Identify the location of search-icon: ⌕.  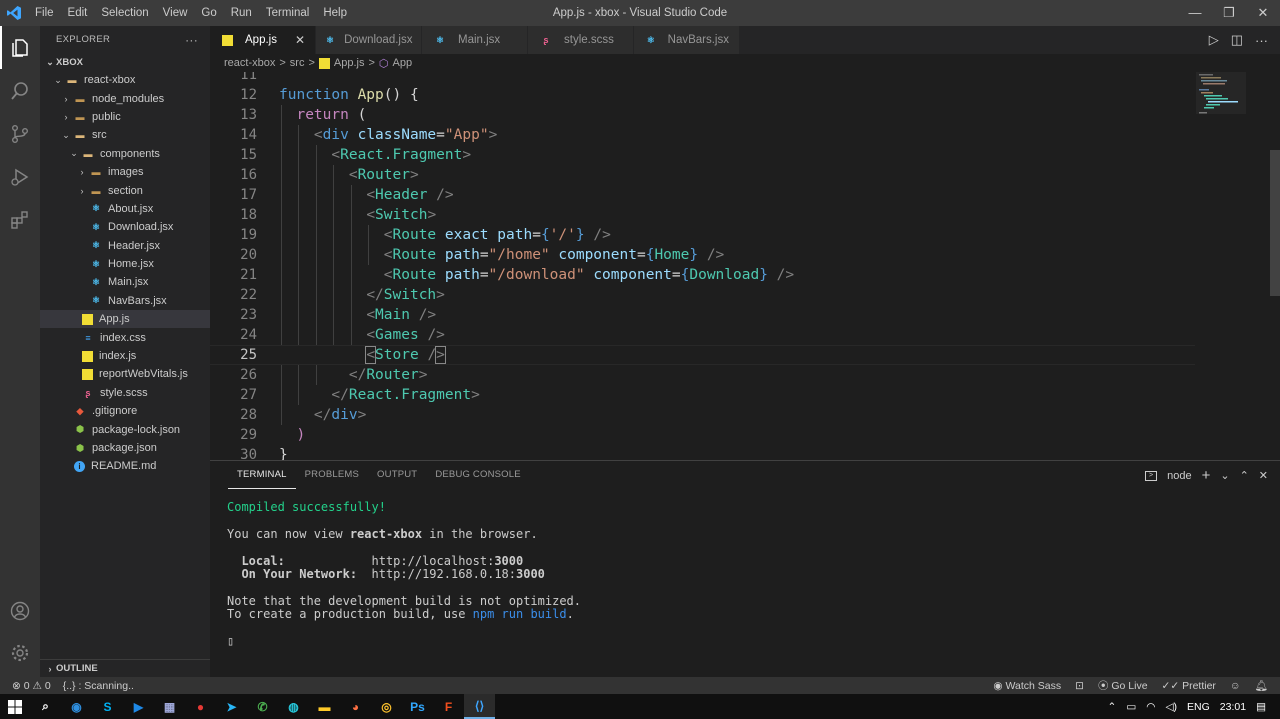
(45, 706).